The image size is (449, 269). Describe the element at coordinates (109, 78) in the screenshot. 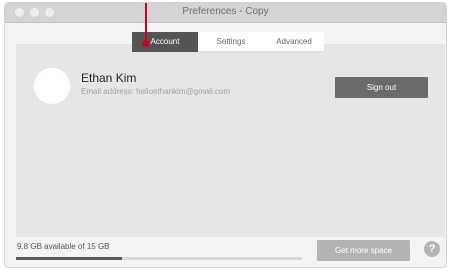

I see `account-name: Ethan Kim` at that location.